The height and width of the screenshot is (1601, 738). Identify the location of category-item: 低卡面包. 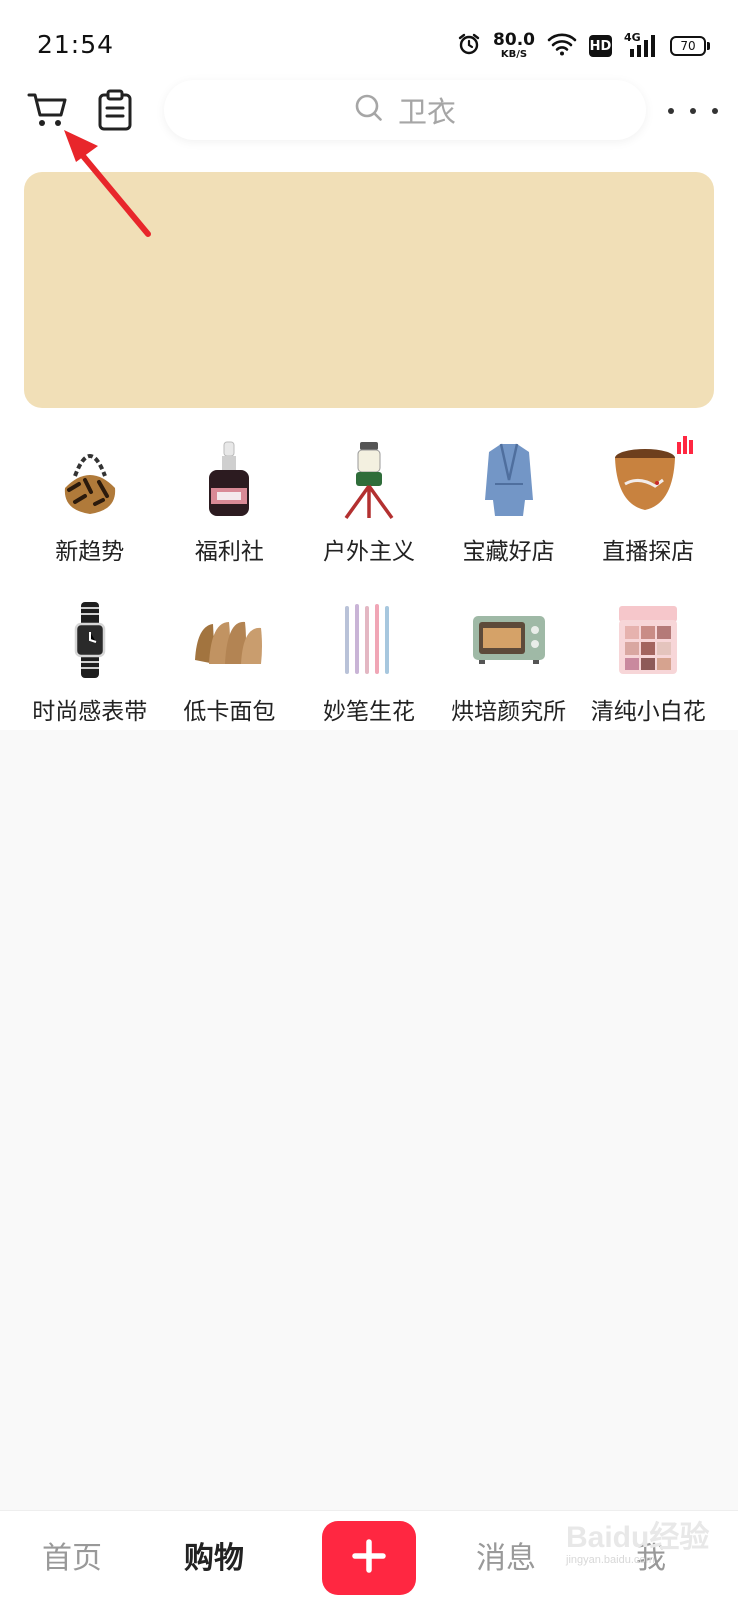
(230, 663).